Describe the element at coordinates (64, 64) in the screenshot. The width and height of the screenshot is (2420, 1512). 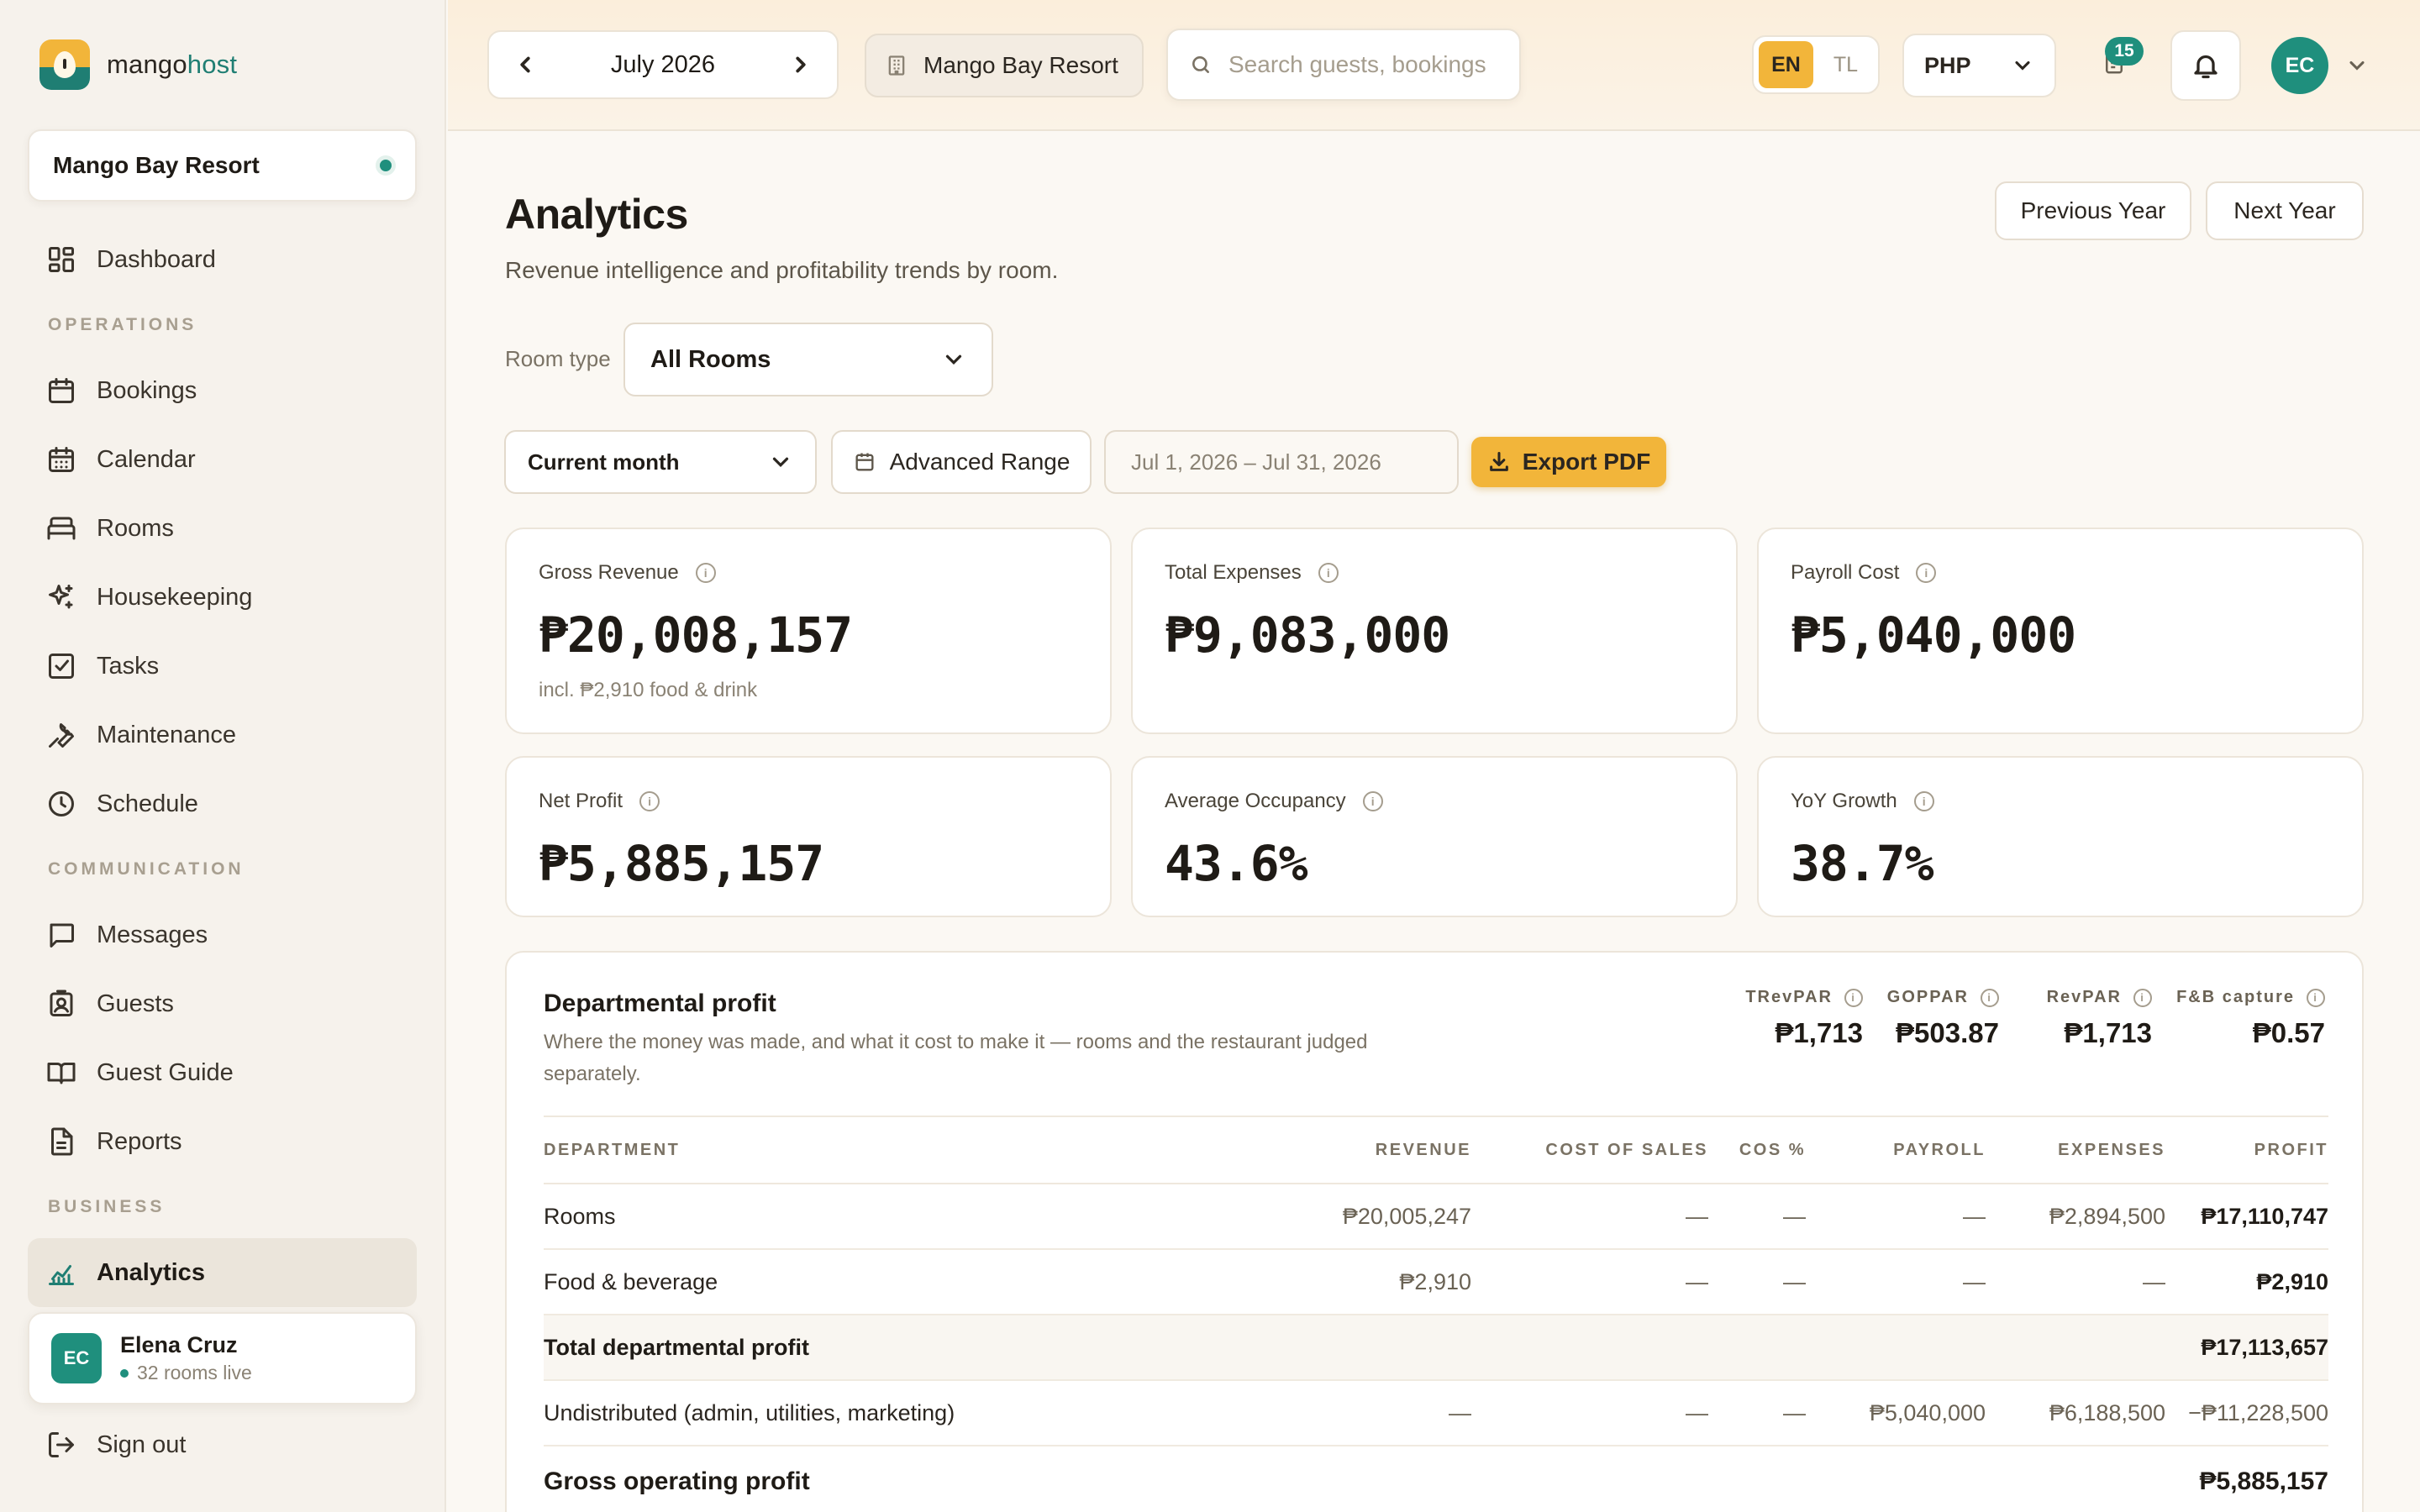
I see `mango-logo-icon` at that location.